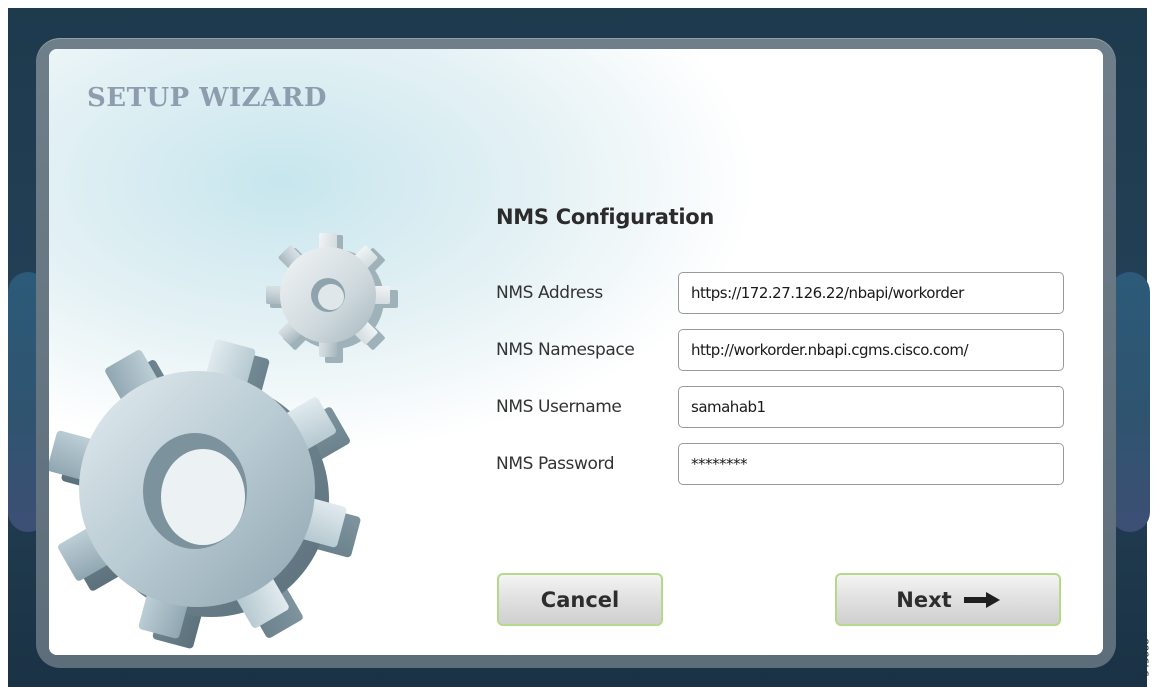 The height and width of the screenshot is (687, 1155). Describe the element at coordinates (565, 350) in the screenshot. I see `nms-namespace-label: NMS Namespace` at that location.